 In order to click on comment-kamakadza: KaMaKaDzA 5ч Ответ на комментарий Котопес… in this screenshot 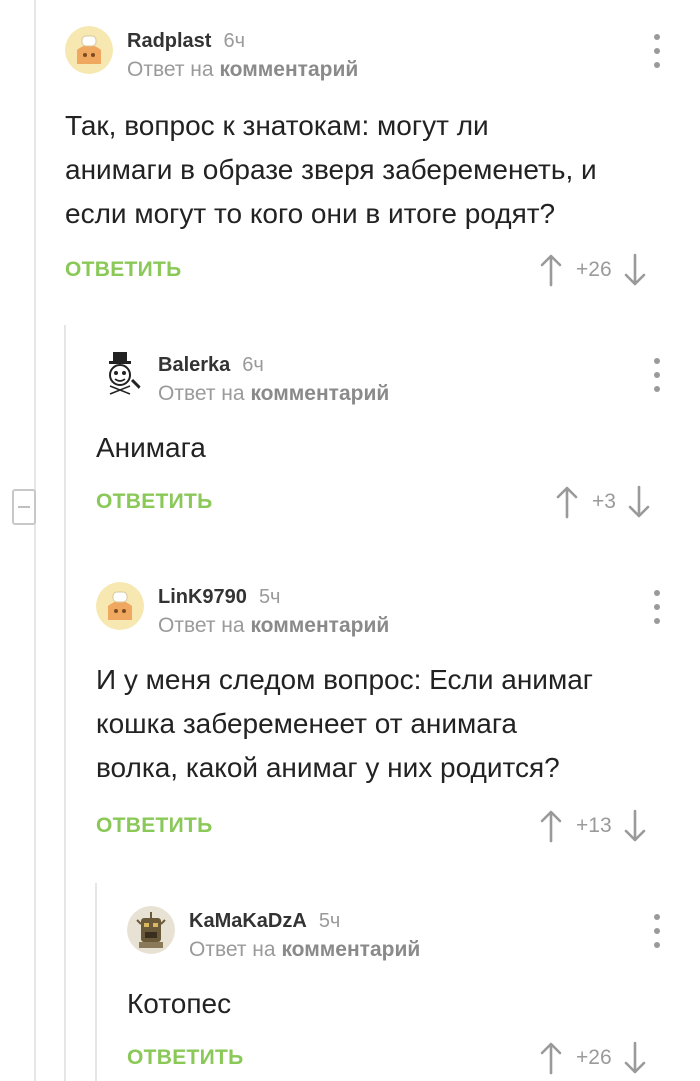, I will do `click(403, 993)`.